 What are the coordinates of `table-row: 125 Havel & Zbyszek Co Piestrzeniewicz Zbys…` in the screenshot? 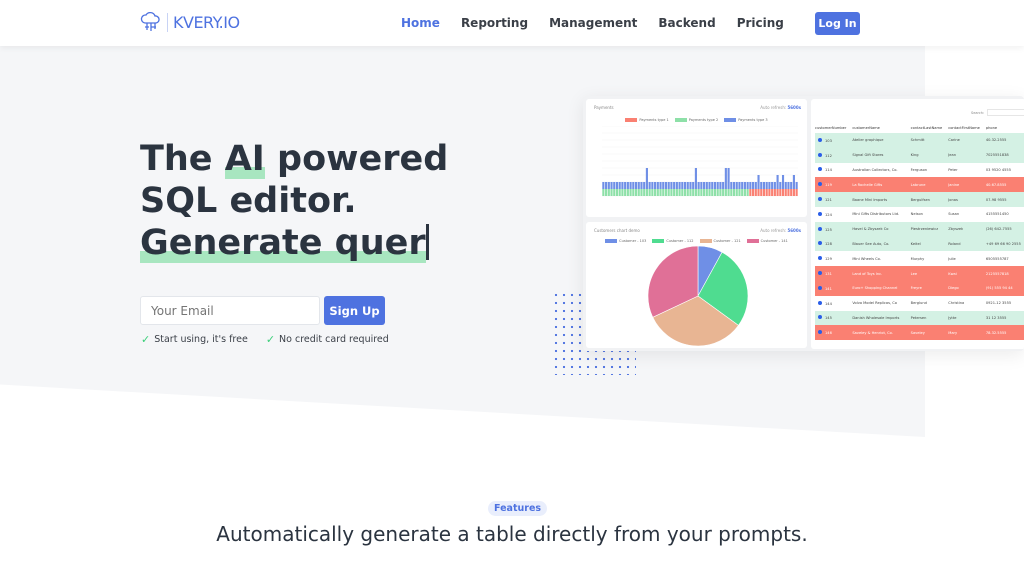 It's located at (919, 229).